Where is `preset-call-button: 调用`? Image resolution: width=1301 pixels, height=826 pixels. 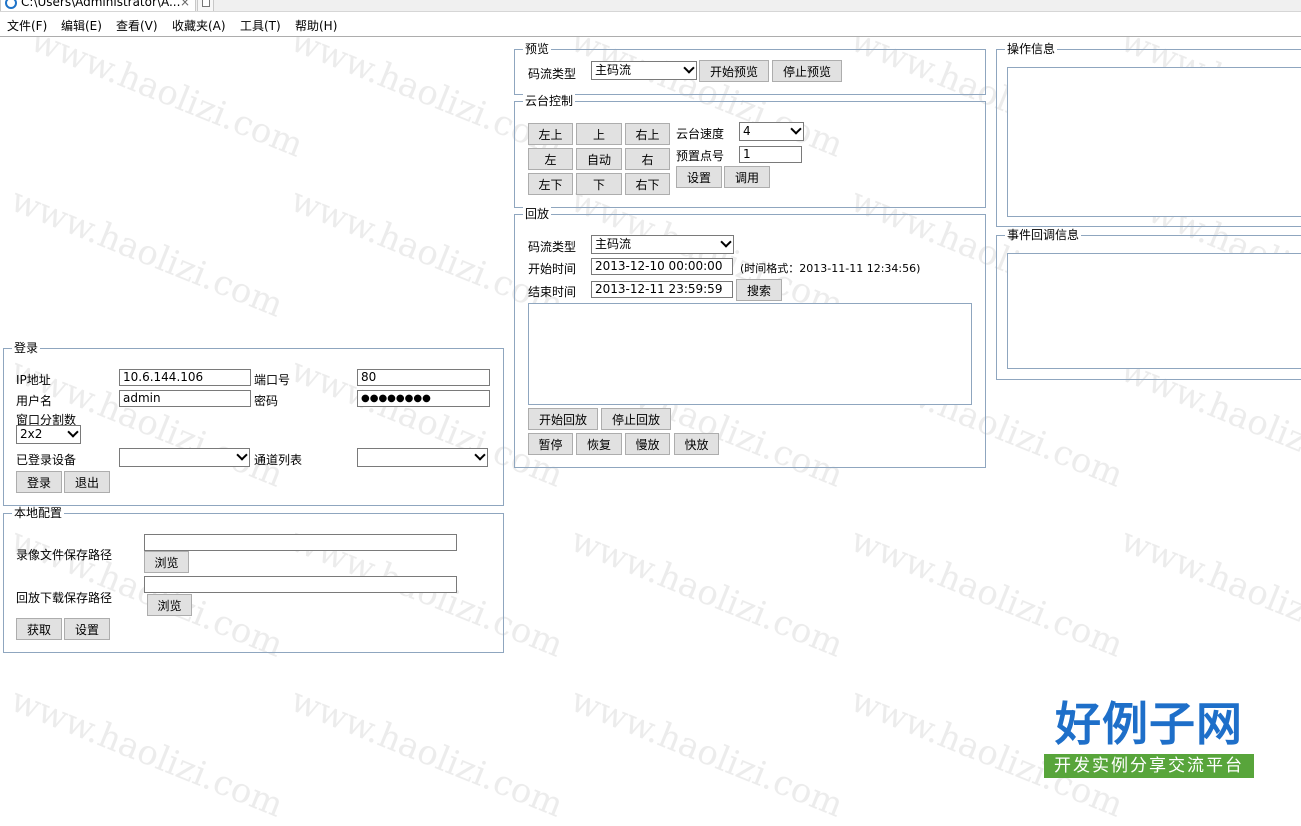
preset-call-button: 调用 is located at coordinates (747, 177).